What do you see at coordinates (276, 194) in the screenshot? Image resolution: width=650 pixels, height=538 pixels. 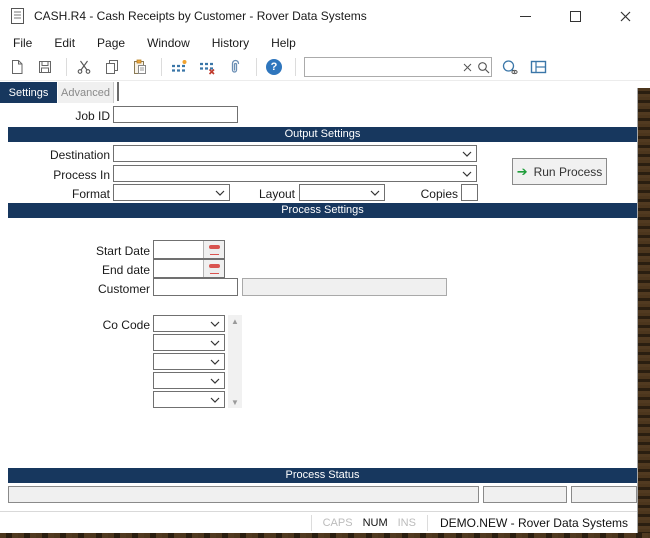 I see `layout-label: Layout` at bounding box center [276, 194].